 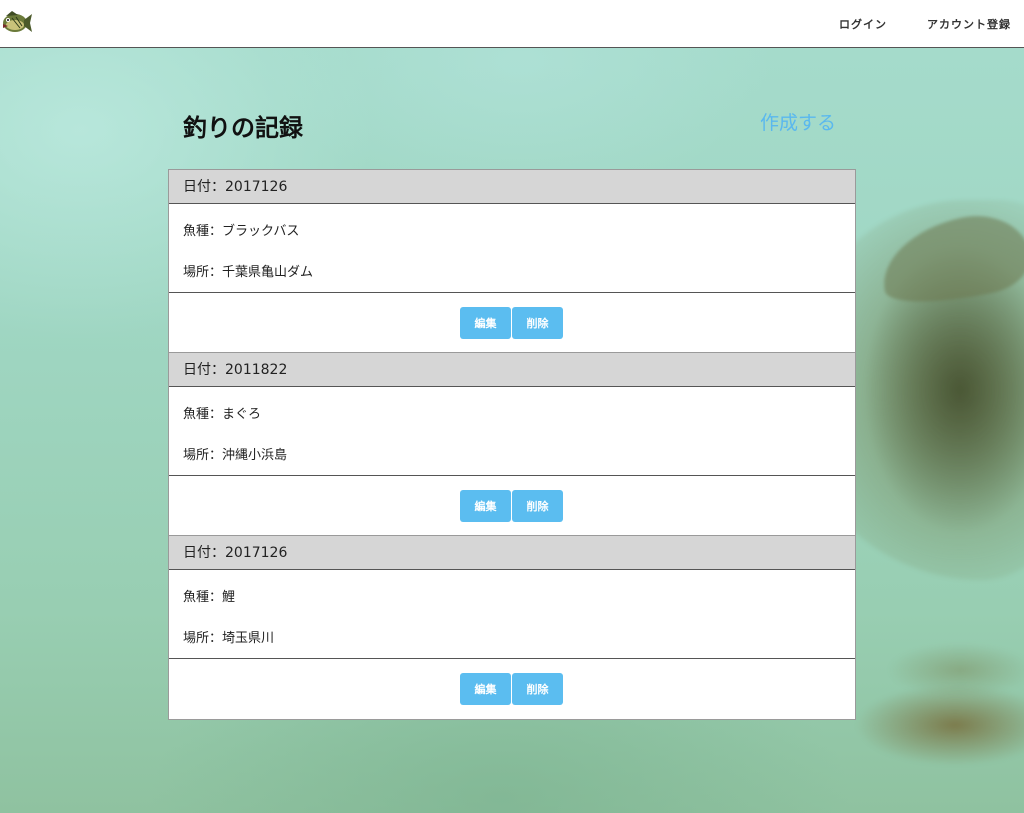 What do you see at coordinates (248, 272) in the screenshot?
I see `record-place: 場所：千葉県亀山ダム` at bounding box center [248, 272].